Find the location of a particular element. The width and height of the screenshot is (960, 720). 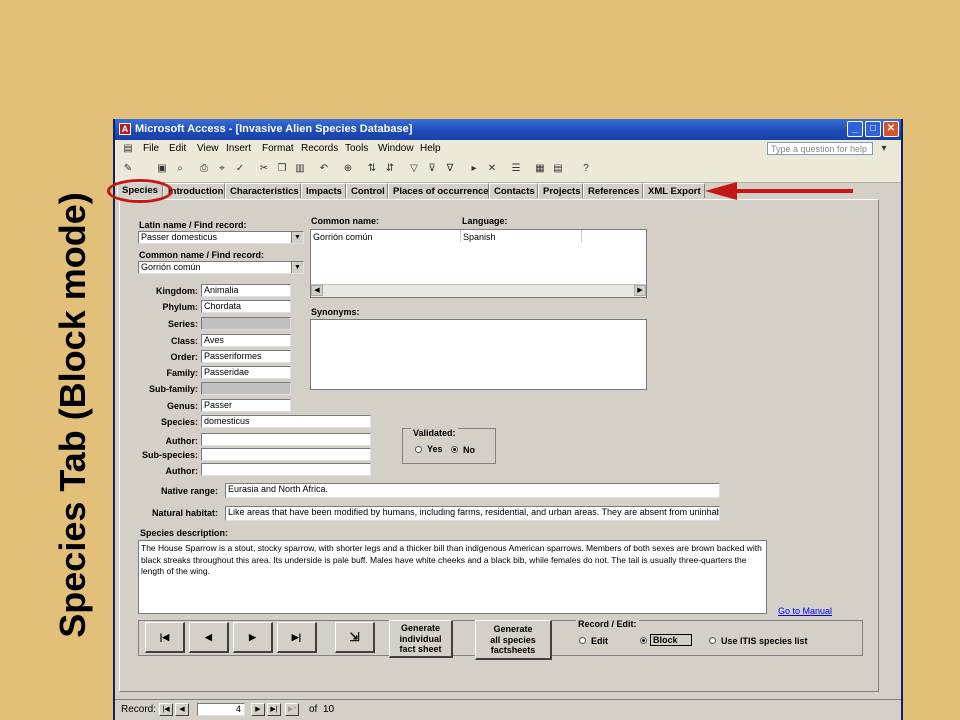

language-header: Language: is located at coordinates (485, 221).